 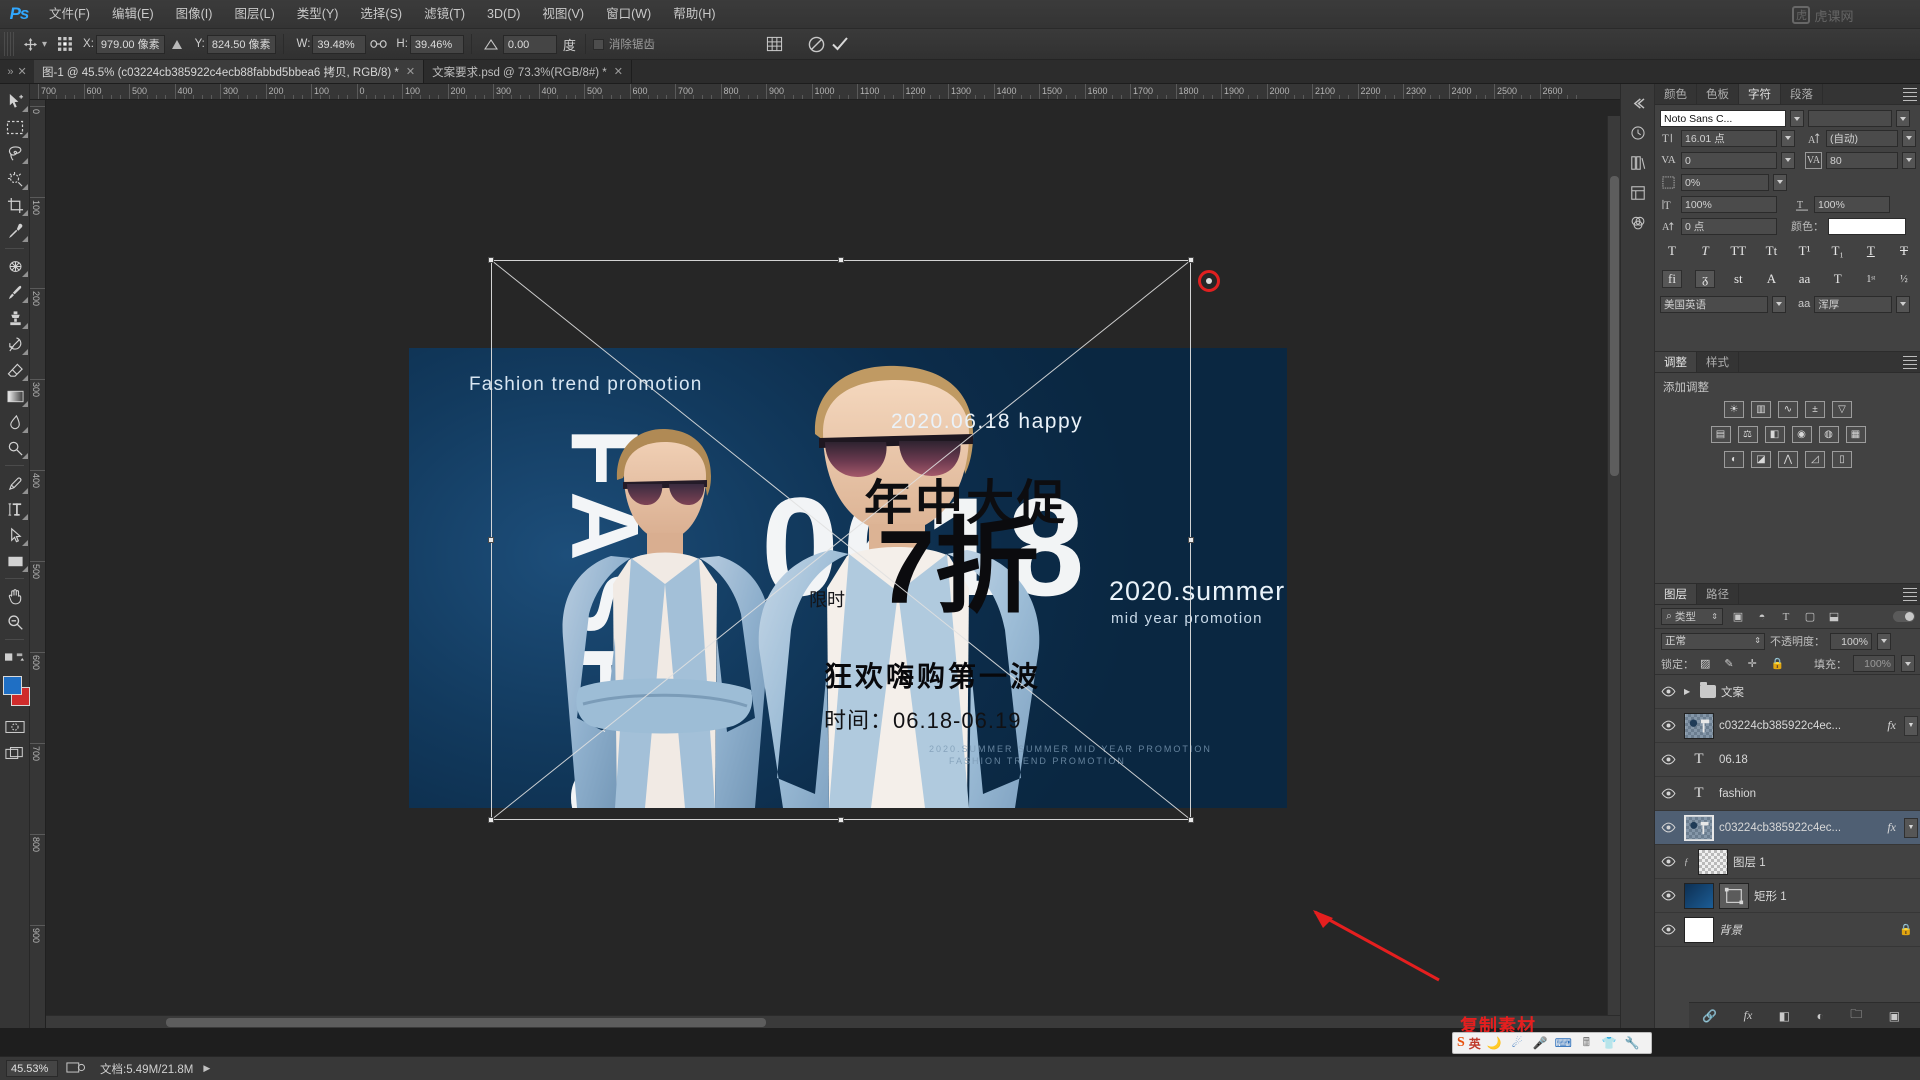 I want to click on posterize-icon: ◪, so click(x=1761, y=459).